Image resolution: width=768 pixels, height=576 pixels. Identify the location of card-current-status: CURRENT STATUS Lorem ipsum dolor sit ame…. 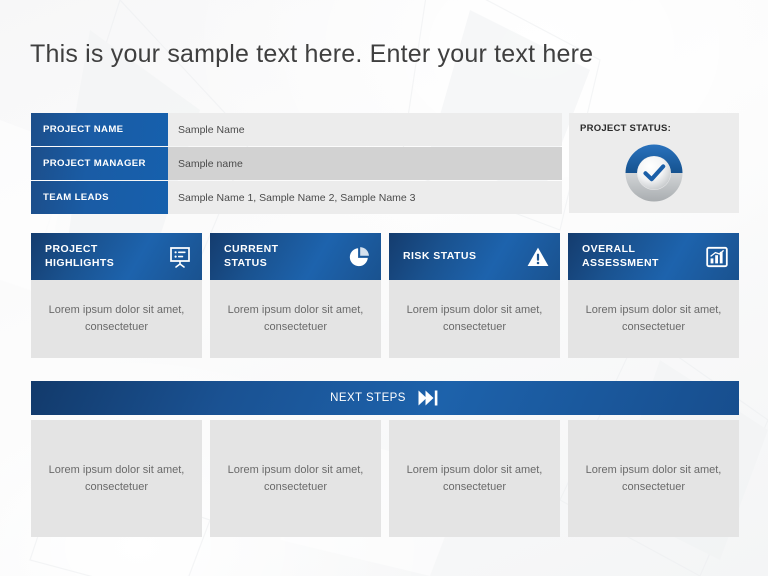
(295, 295).